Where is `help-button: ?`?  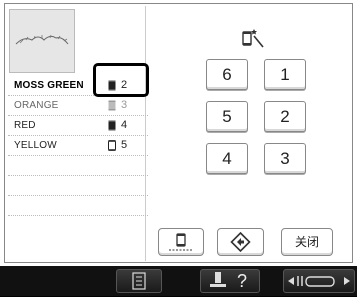 help-button: ? is located at coordinates (230, 281).